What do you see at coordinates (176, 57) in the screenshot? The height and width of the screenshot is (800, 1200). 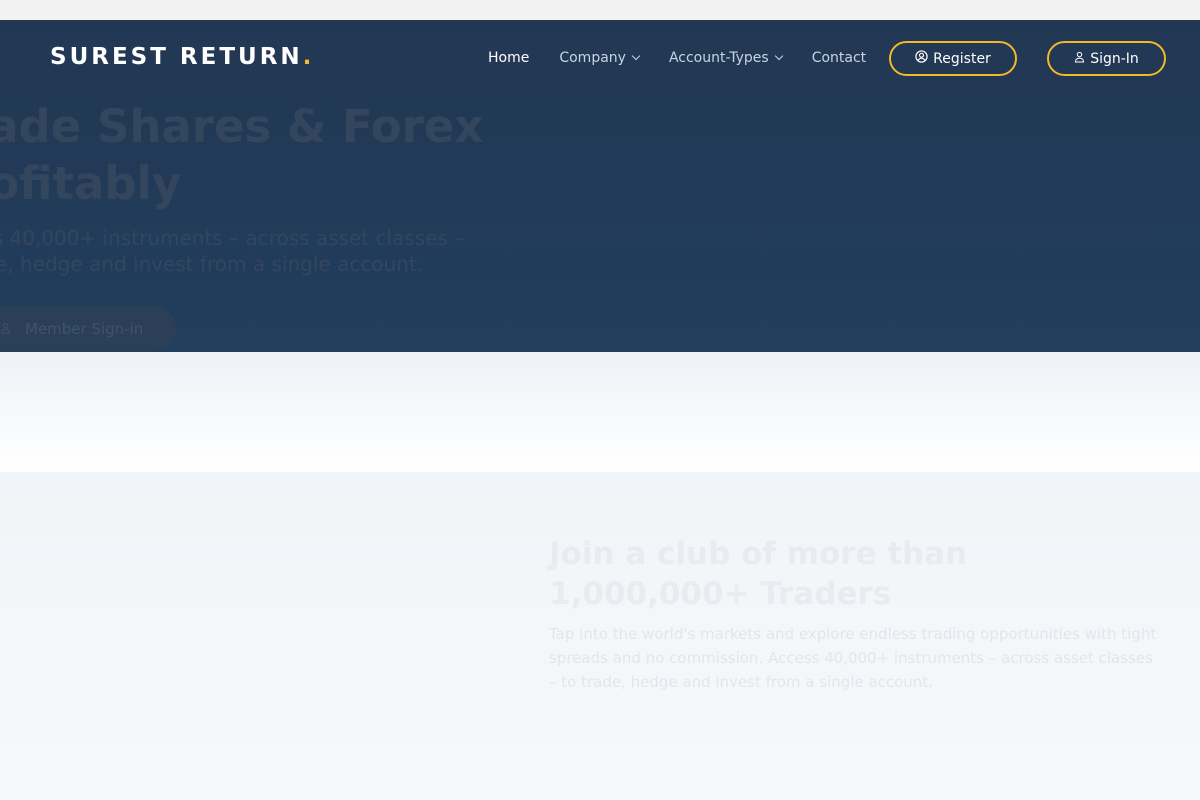 I see `brand-name: SUREST RETURN` at bounding box center [176, 57].